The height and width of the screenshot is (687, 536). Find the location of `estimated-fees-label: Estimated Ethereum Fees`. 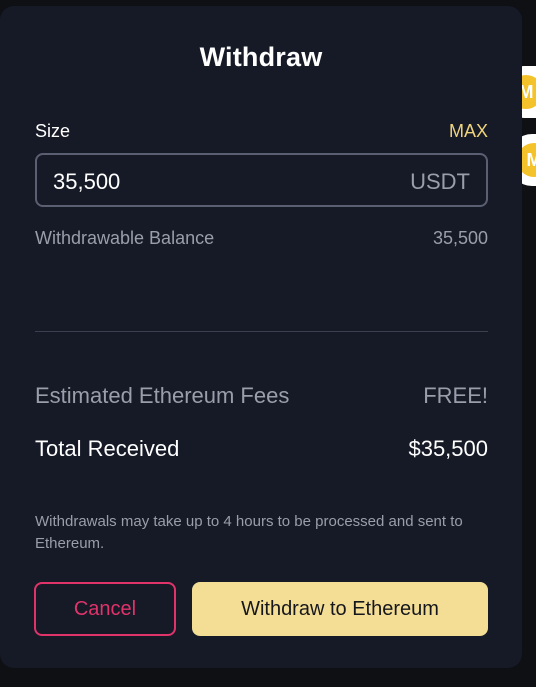

estimated-fees-label: Estimated Ethereum Fees is located at coordinates (162, 395).